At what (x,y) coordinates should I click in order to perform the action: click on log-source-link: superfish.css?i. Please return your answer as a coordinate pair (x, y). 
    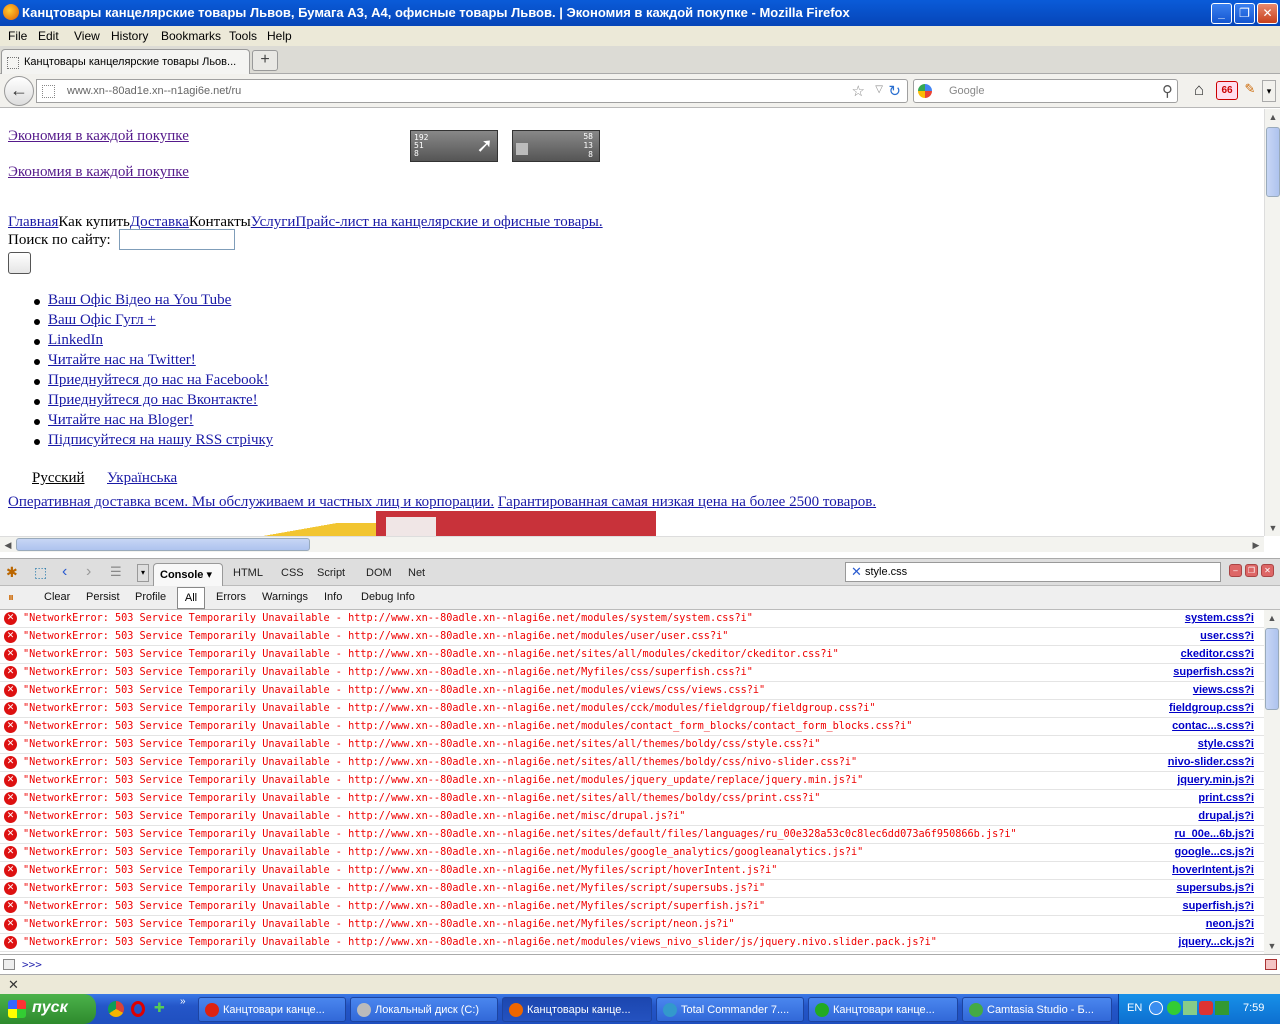
    Looking at the image, I should click on (1213, 672).